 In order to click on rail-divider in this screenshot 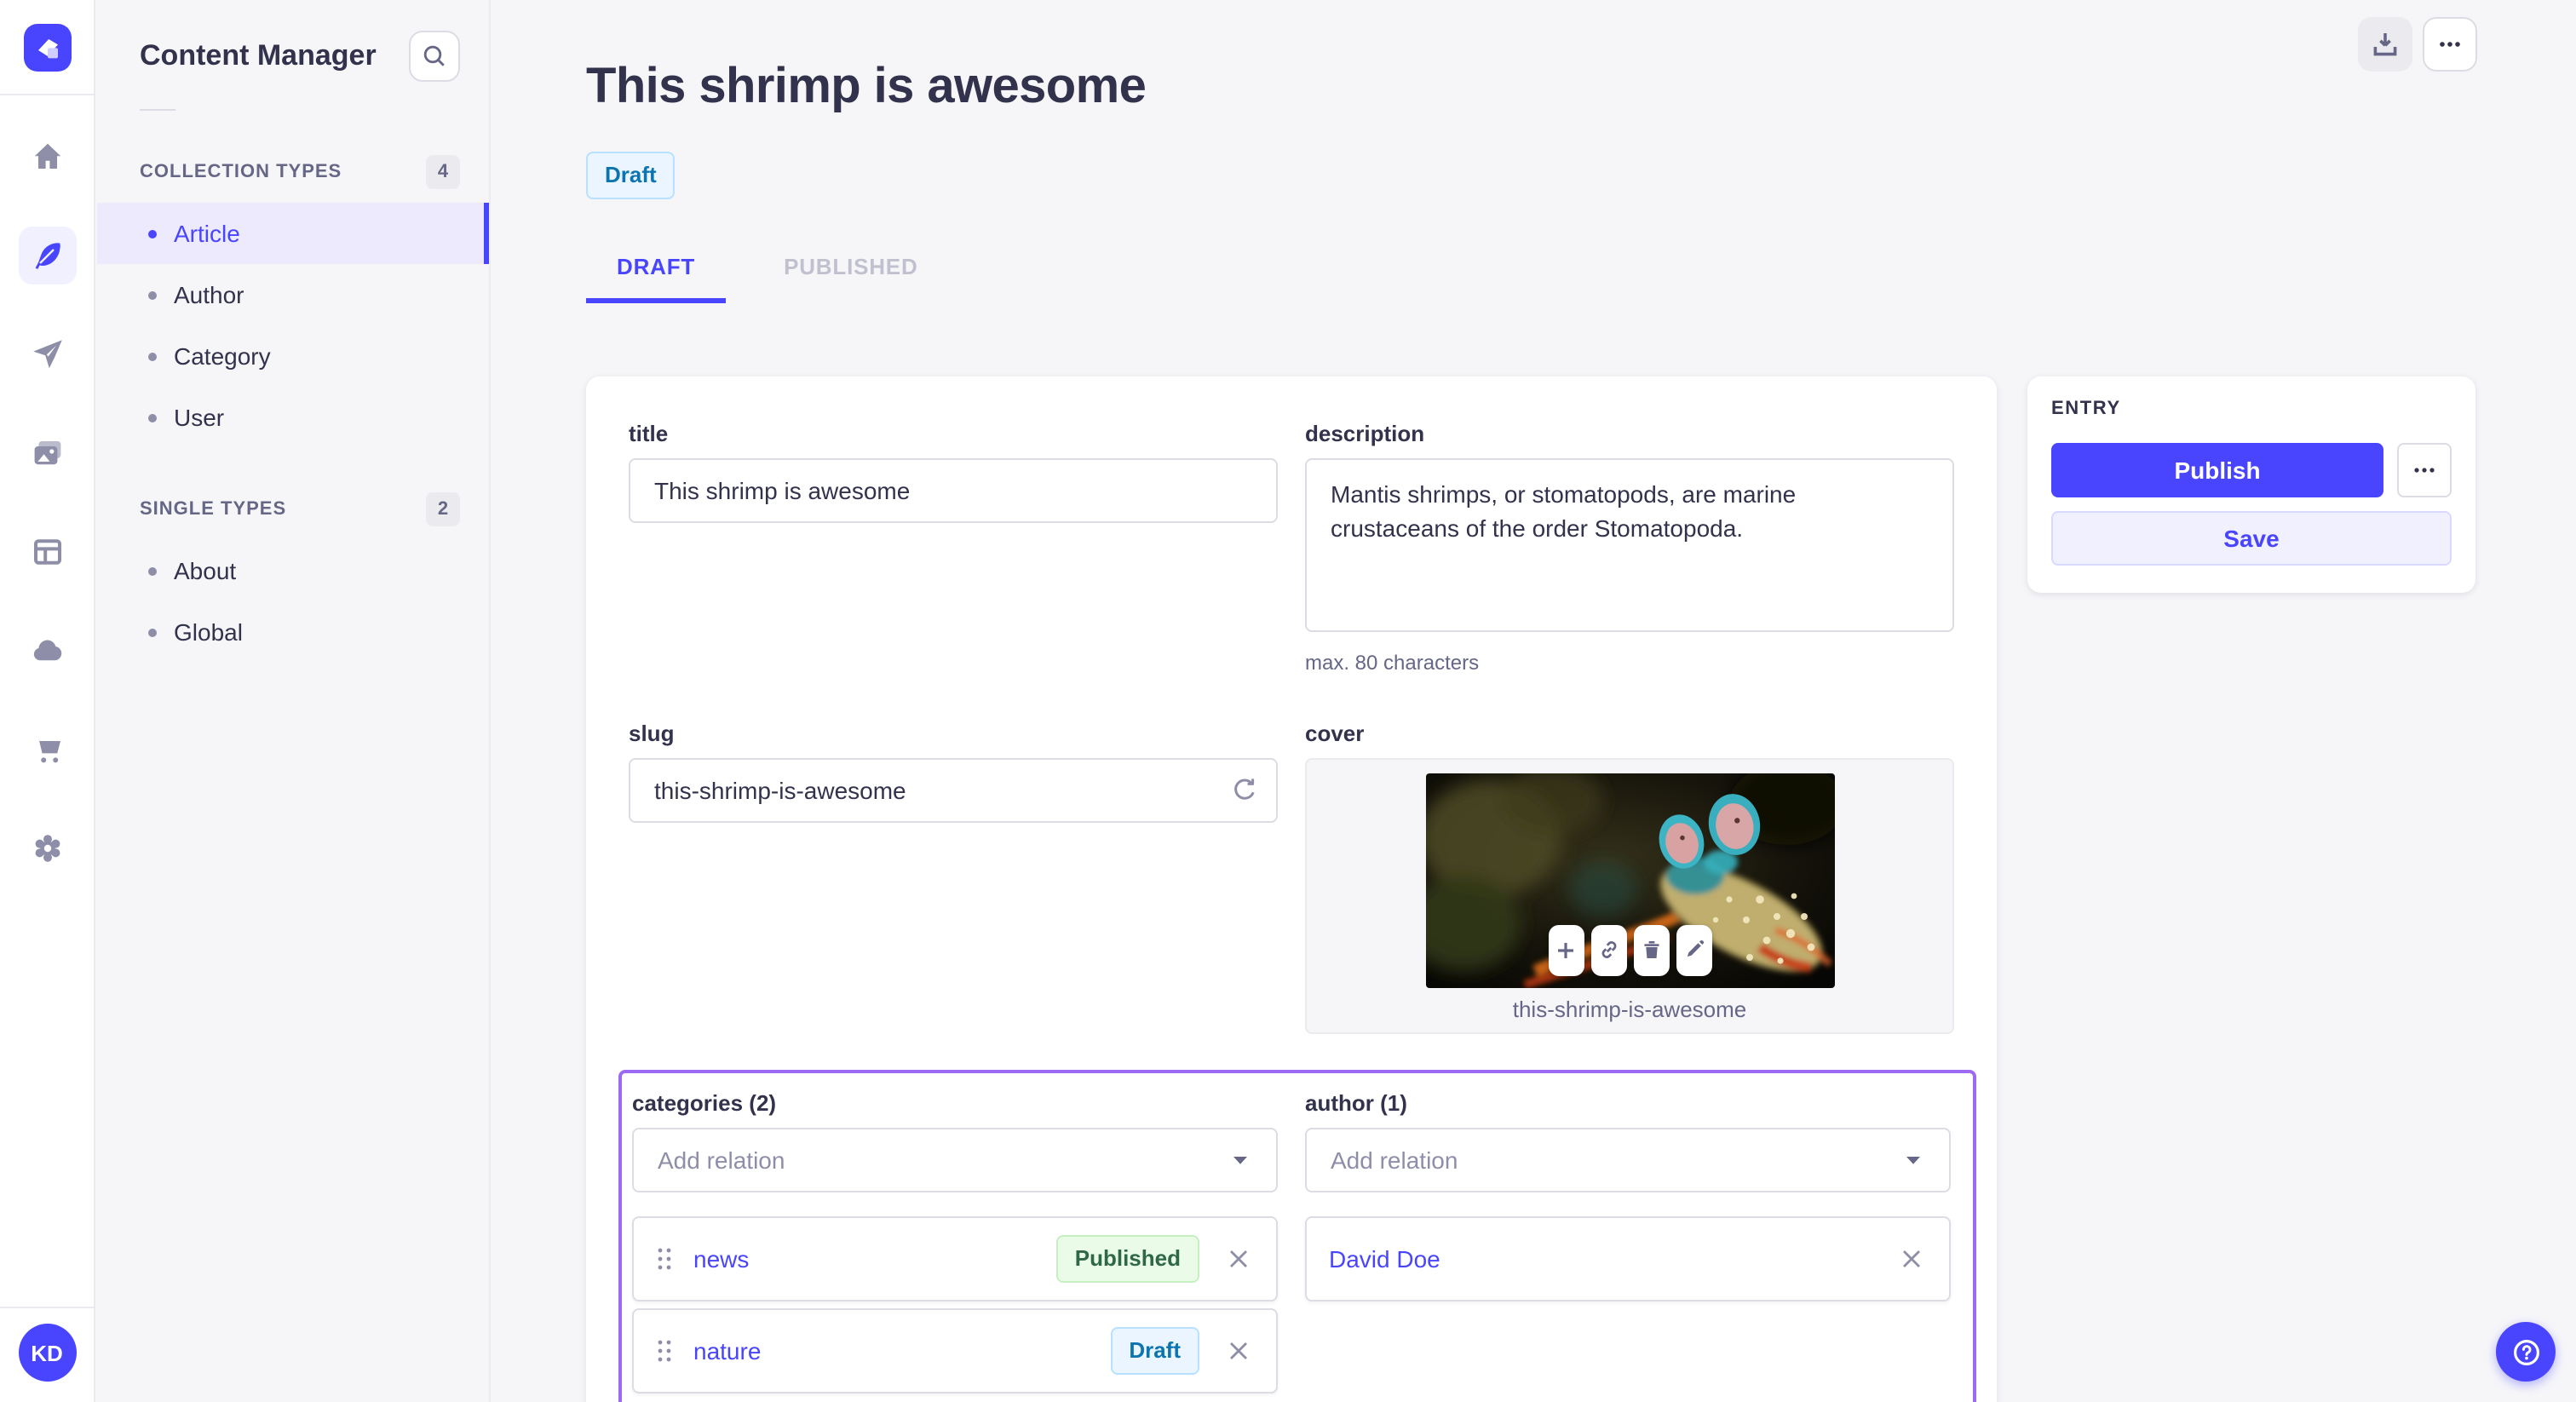, I will do `click(47, 94)`.